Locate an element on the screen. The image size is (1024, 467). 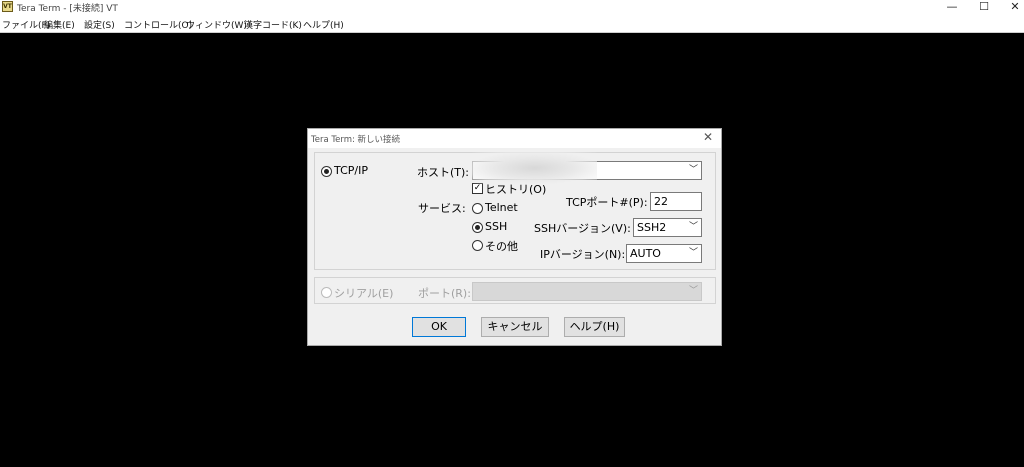
ssh-version-select: SSH2 ﹀ is located at coordinates (667, 227).